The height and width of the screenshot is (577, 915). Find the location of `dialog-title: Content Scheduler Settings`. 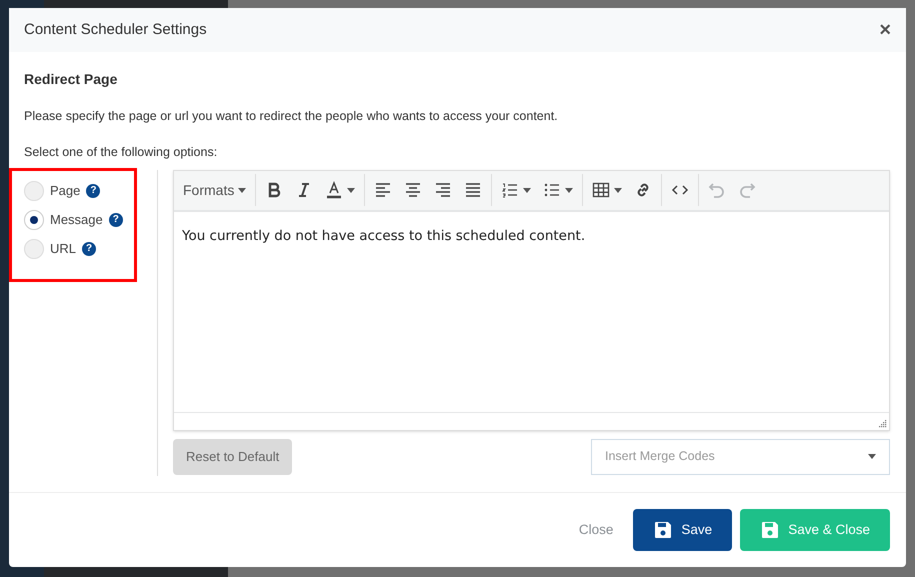

dialog-title: Content Scheduler Settings is located at coordinates (115, 30).